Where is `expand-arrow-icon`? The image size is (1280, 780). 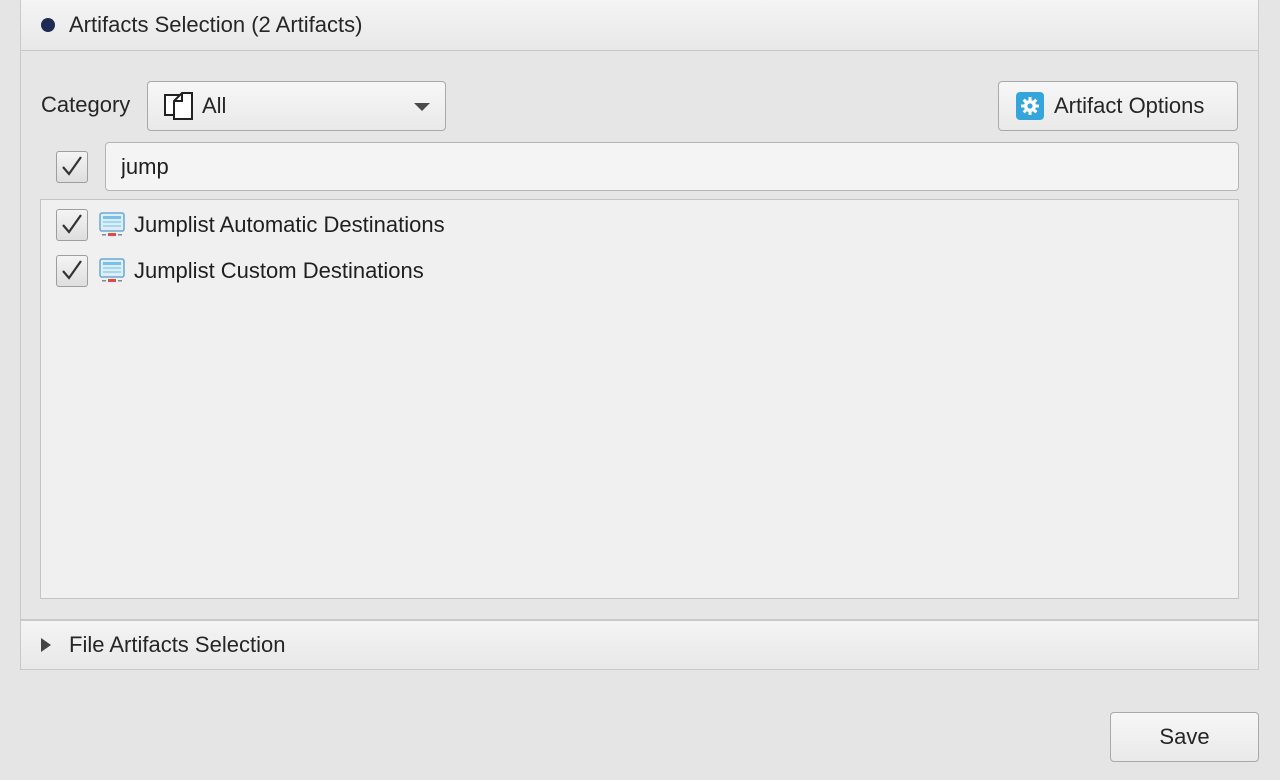
expand-arrow-icon is located at coordinates (46, 645).